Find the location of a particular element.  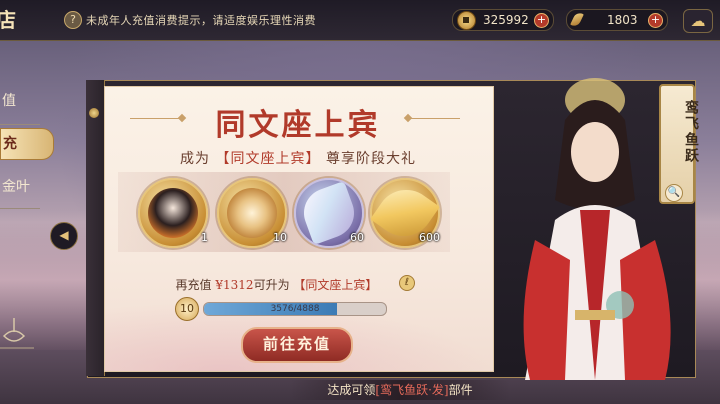

lamp-ornament-icon is located at coordinates (17, 333).